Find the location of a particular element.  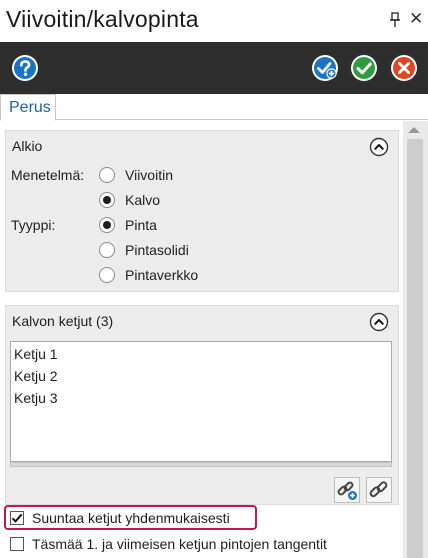

chain-list-scrollbar is located at coordinates (201, 464).